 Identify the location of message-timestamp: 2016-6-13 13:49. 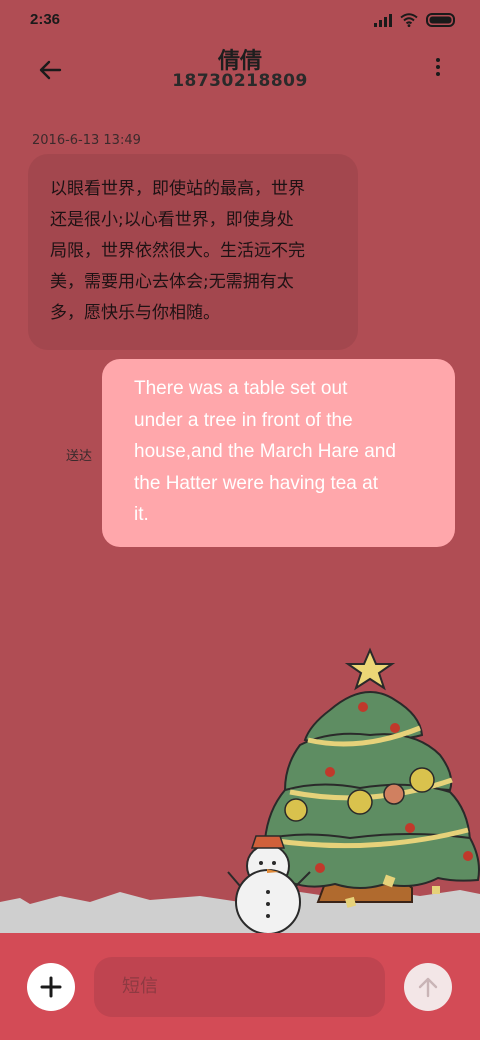
(86, 140).